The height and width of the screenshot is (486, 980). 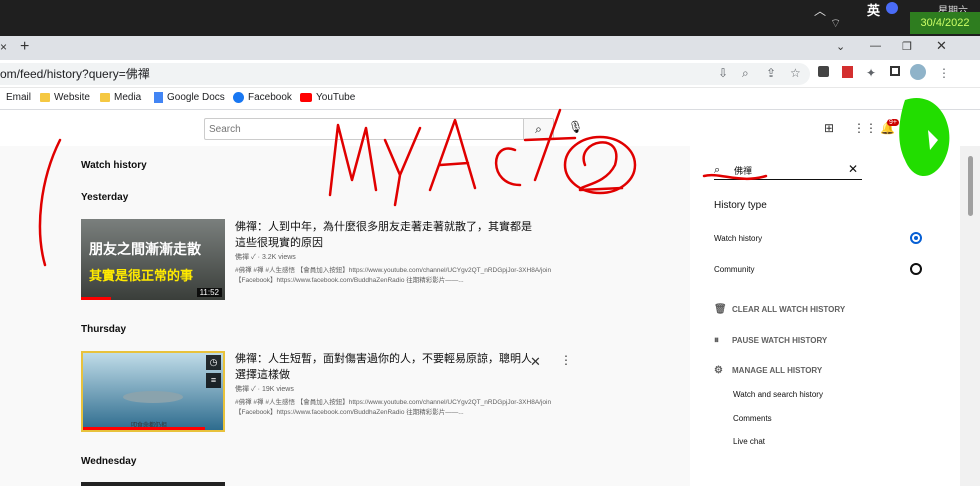 What do you see at coordinates (777, 370) in the screenshot?
I see `action-label: MANAGE ALL HISTORY` at bounding box center [777, 370].